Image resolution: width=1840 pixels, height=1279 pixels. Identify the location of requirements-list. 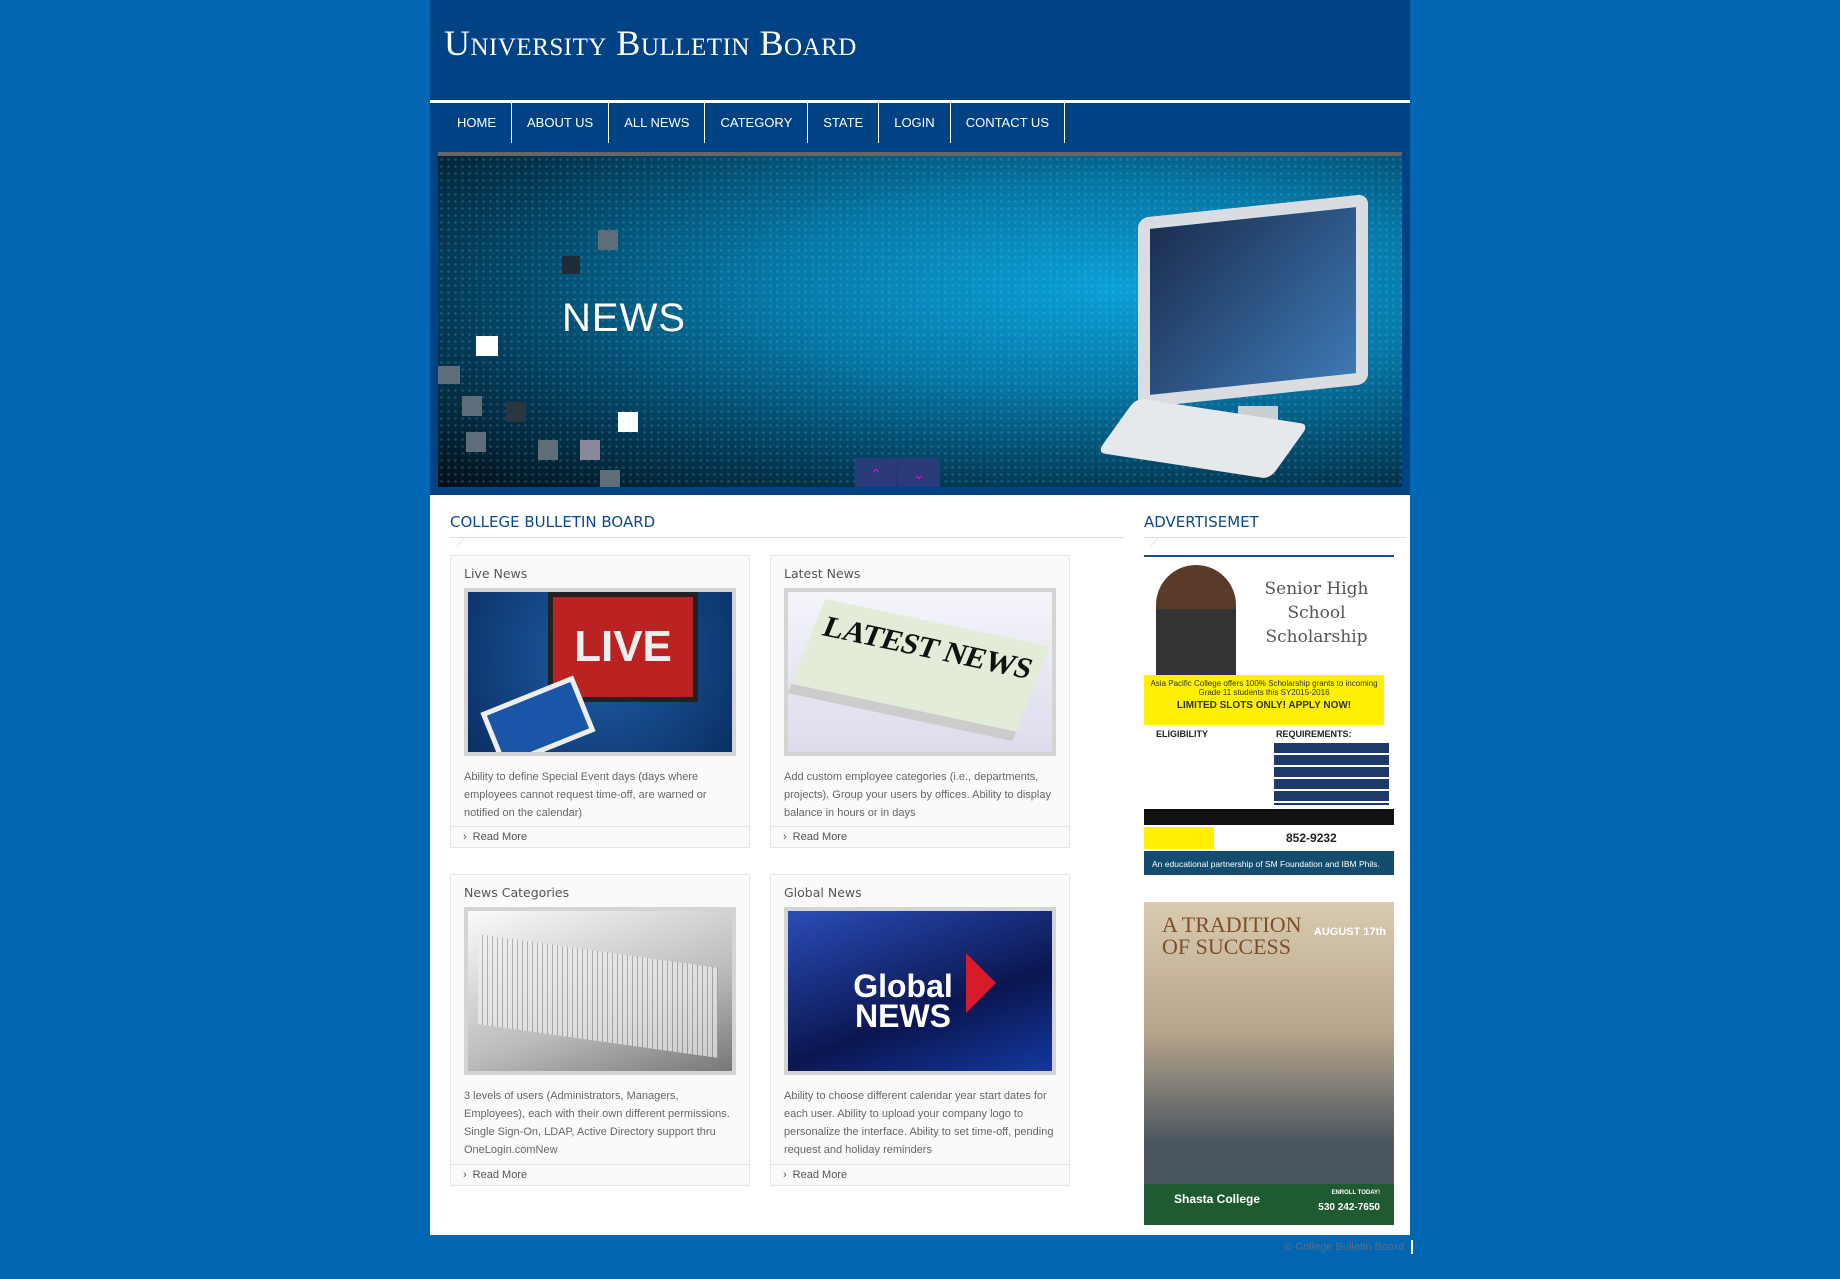
(1331, 774).